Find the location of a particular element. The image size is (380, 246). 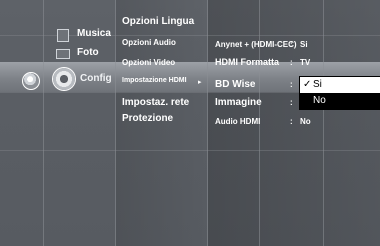

menu-item-config: Config is located at coordinates (96, 78).